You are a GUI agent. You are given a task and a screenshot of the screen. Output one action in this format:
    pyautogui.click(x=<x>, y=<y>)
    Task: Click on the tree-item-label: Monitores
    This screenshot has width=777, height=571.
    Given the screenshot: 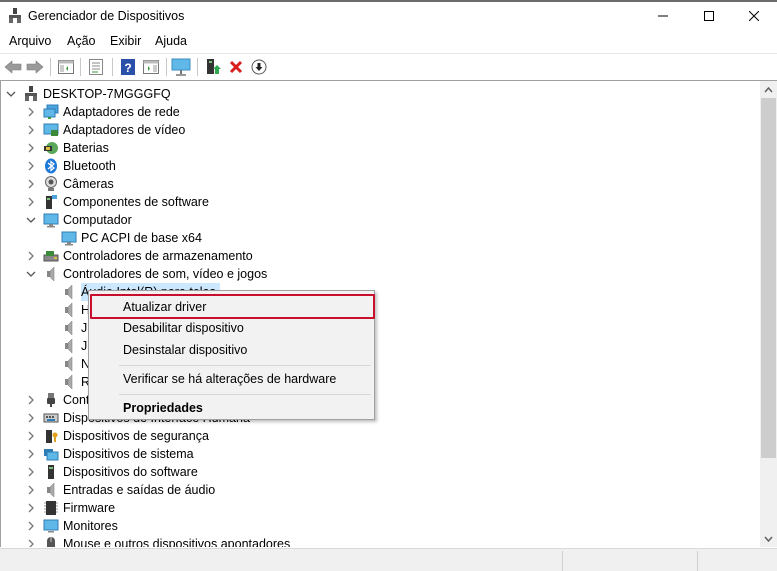 What is the action you would take?
    pyautogui.click(x=90, y=526)
    